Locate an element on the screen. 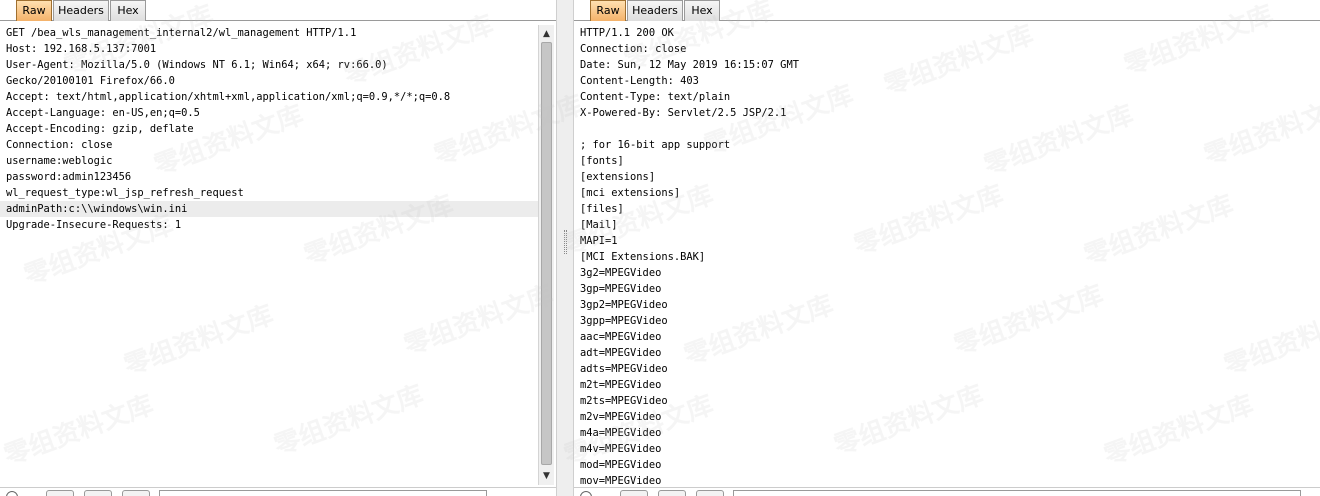 The height and width of the screenshot is (496, 1320). response-tab-headers: Headers is located at coordinates (655, 10).